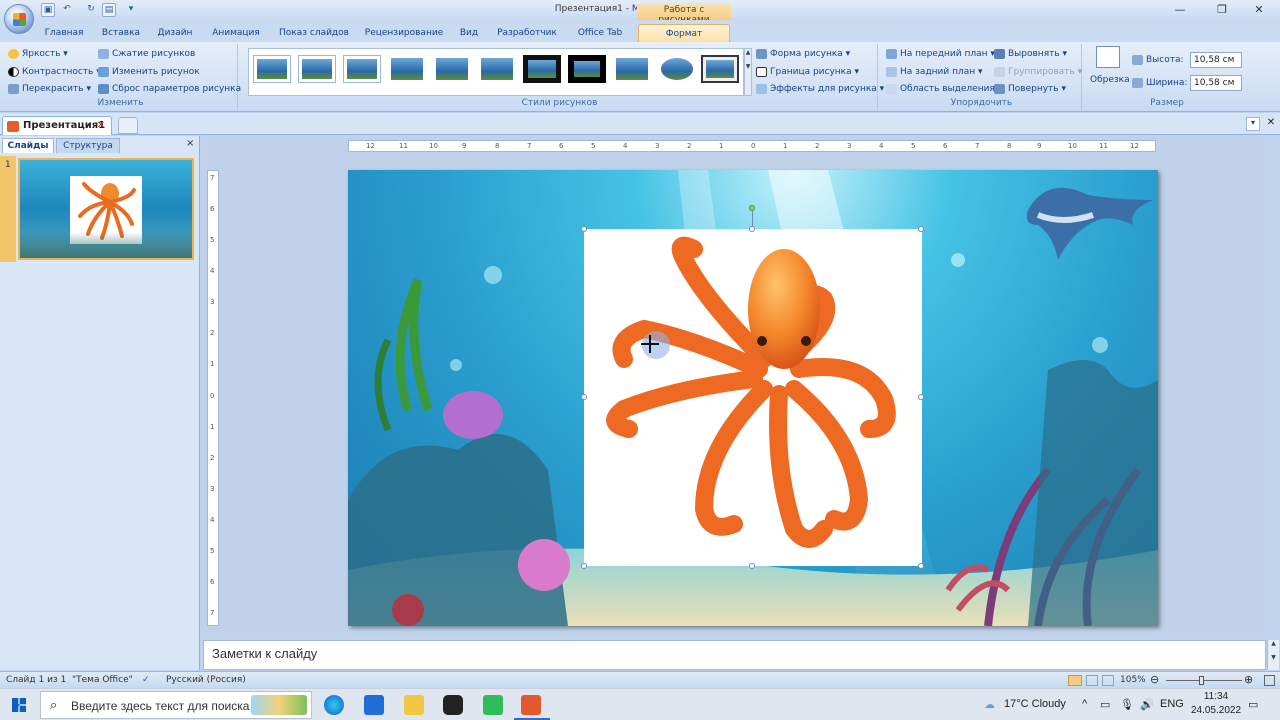 The image size is (1280, 720). Describe the element at coordinates (149, 72) in the screenshot. I see `change-picture-button: Изменить рисунок` at that location.